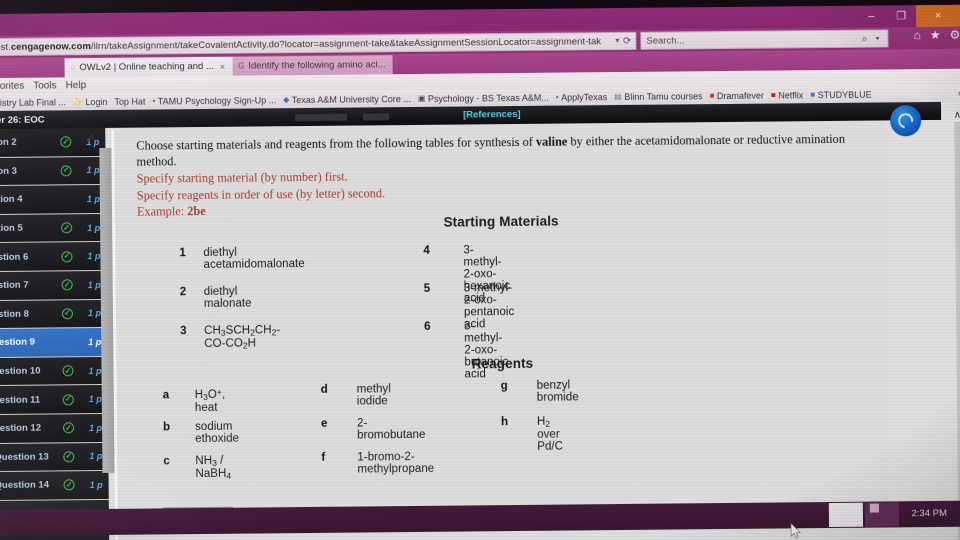  I want to click on question-rail-item: stion 4 1 p, so click(53, 200).